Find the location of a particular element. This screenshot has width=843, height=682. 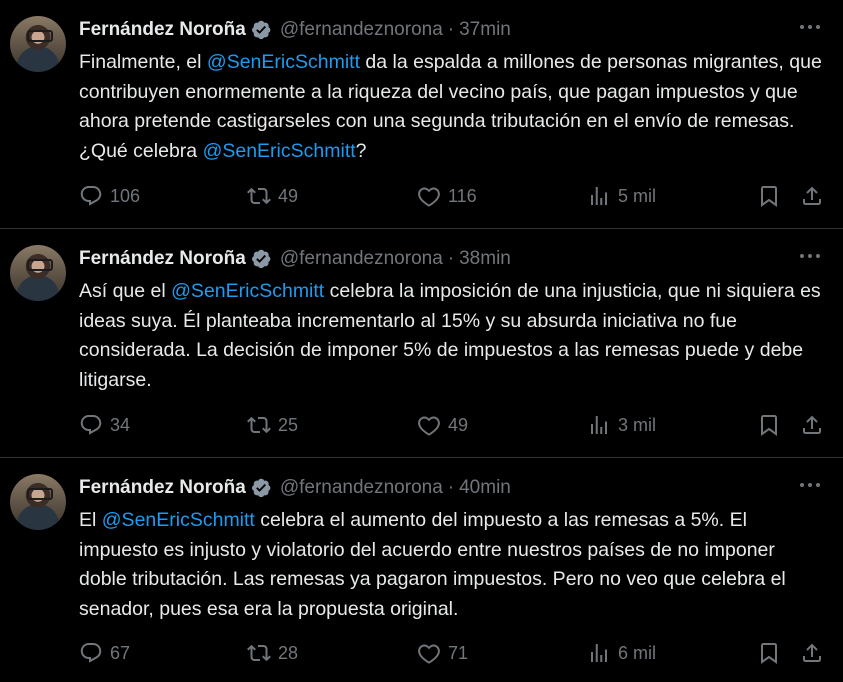

views-button: 6 mil is located at coordinates (621, 653).